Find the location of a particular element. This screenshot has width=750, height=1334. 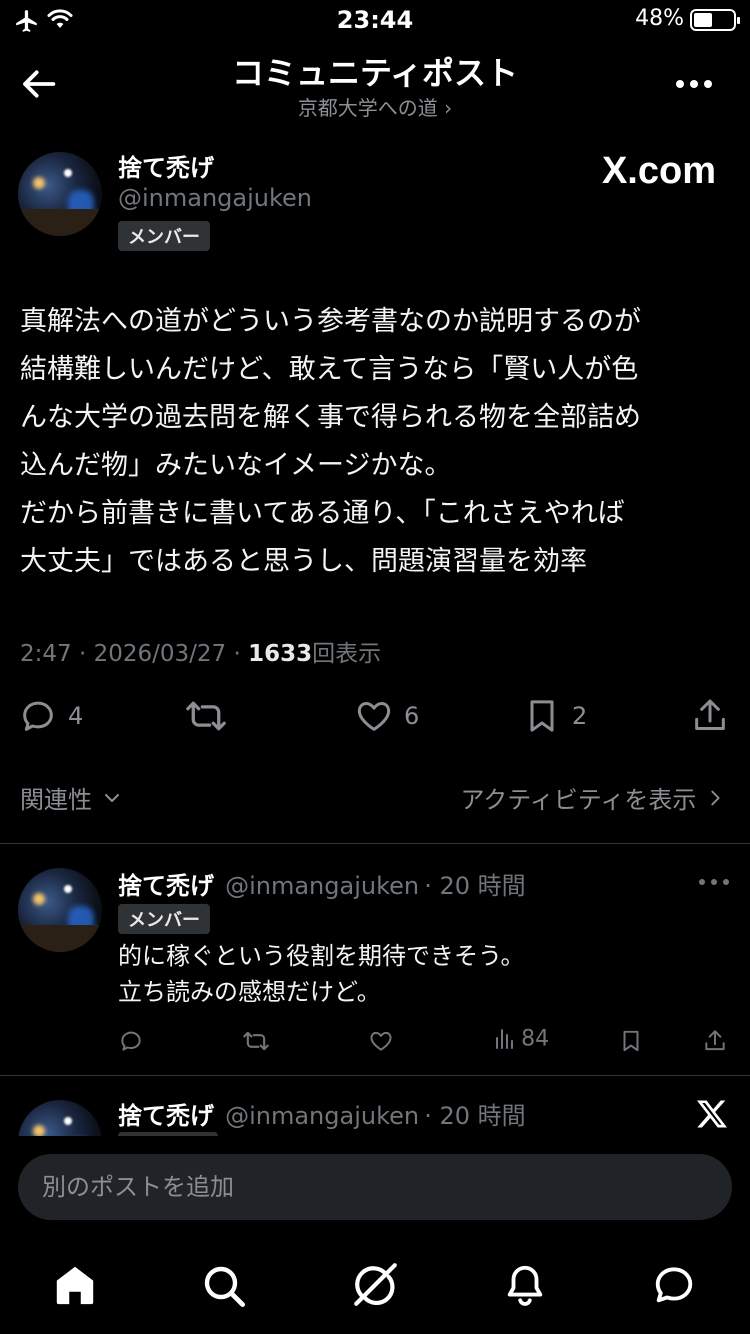

reply-button is located at coordinates (38, 716).